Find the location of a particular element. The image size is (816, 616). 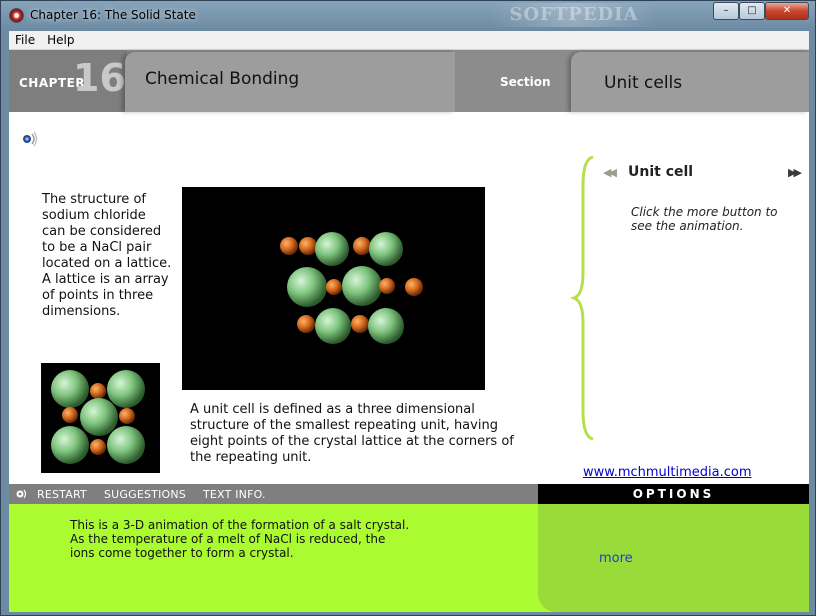

unit-tab: Unit cells is located at coordinates (690, 82).